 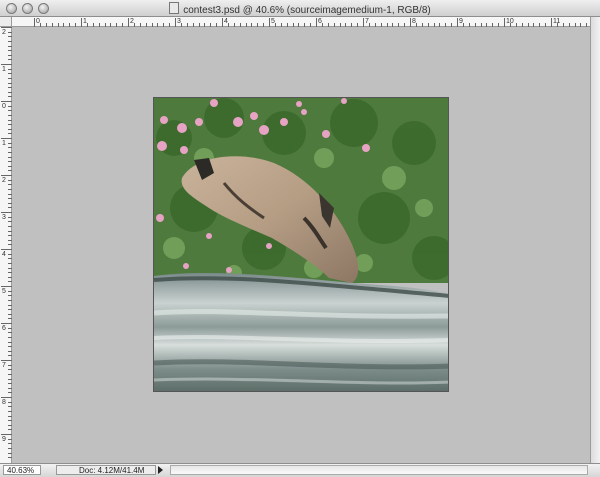 I want to click on status-bar: 40.63% Doc: 4.12M/41.4M, so click(x=300, y=470).